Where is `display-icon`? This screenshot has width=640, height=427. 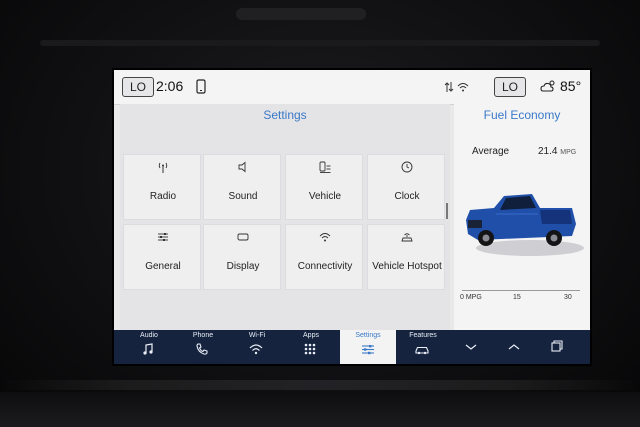
display-icon is located at coordinates (243, 237).